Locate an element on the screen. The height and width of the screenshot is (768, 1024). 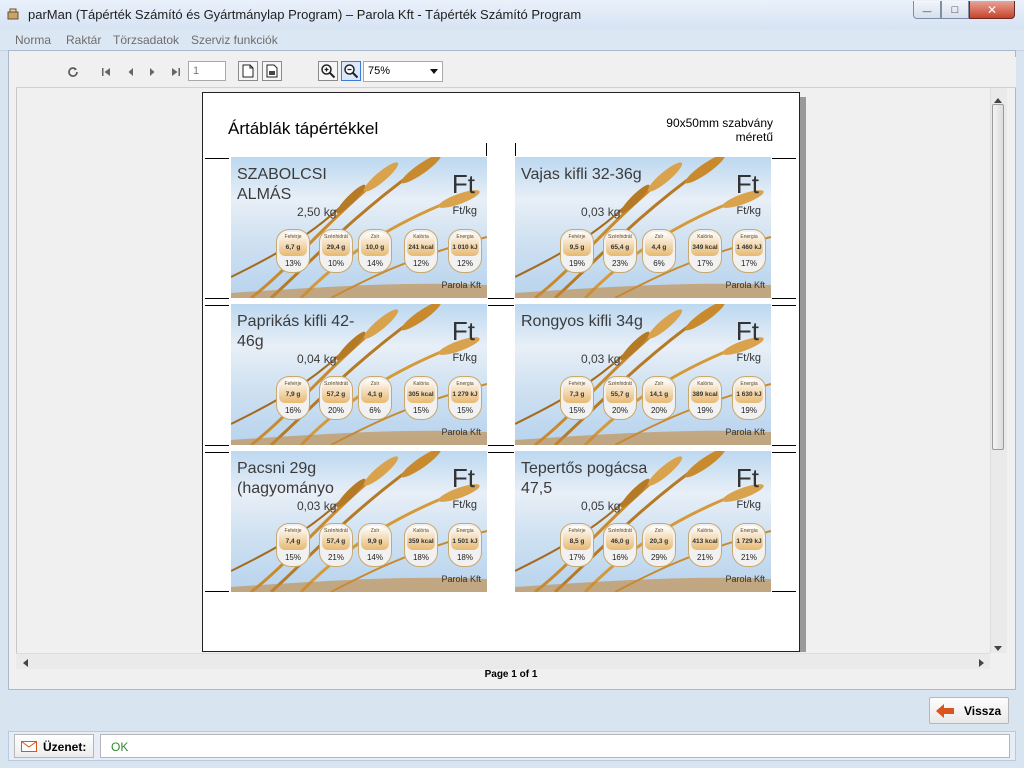
nutrient-name: Energia is located at coordinates (749, 237).